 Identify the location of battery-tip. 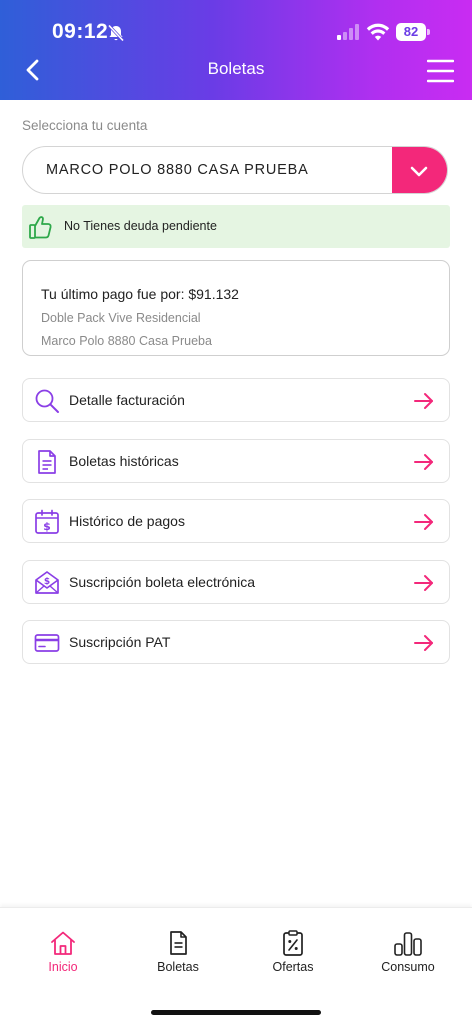
(428, 32).